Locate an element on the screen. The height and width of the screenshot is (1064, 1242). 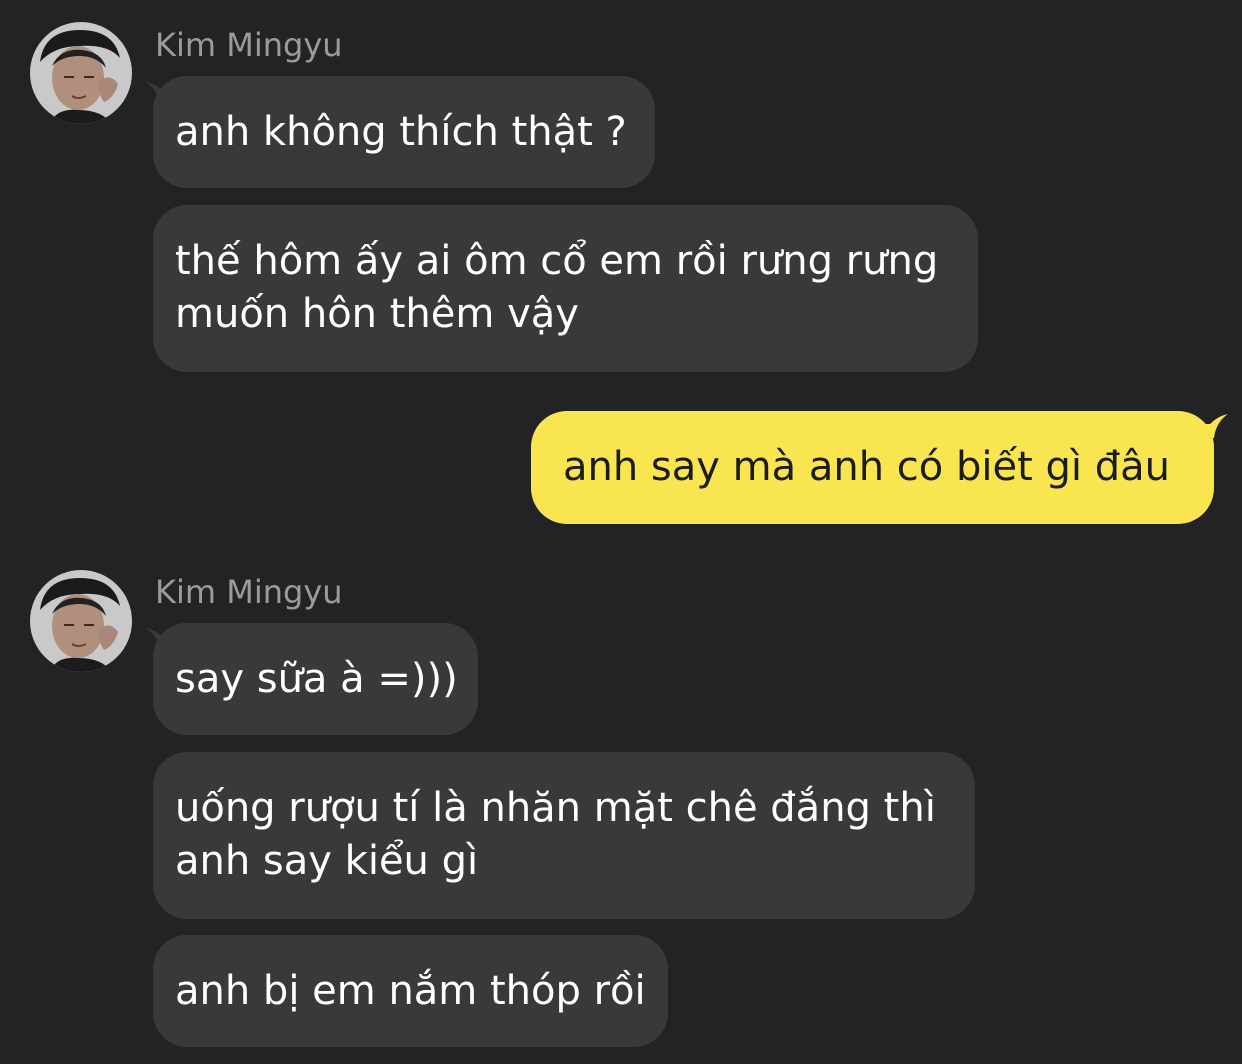
message-bubble: anh không thích thật ? is located at coordinates (404, 132).